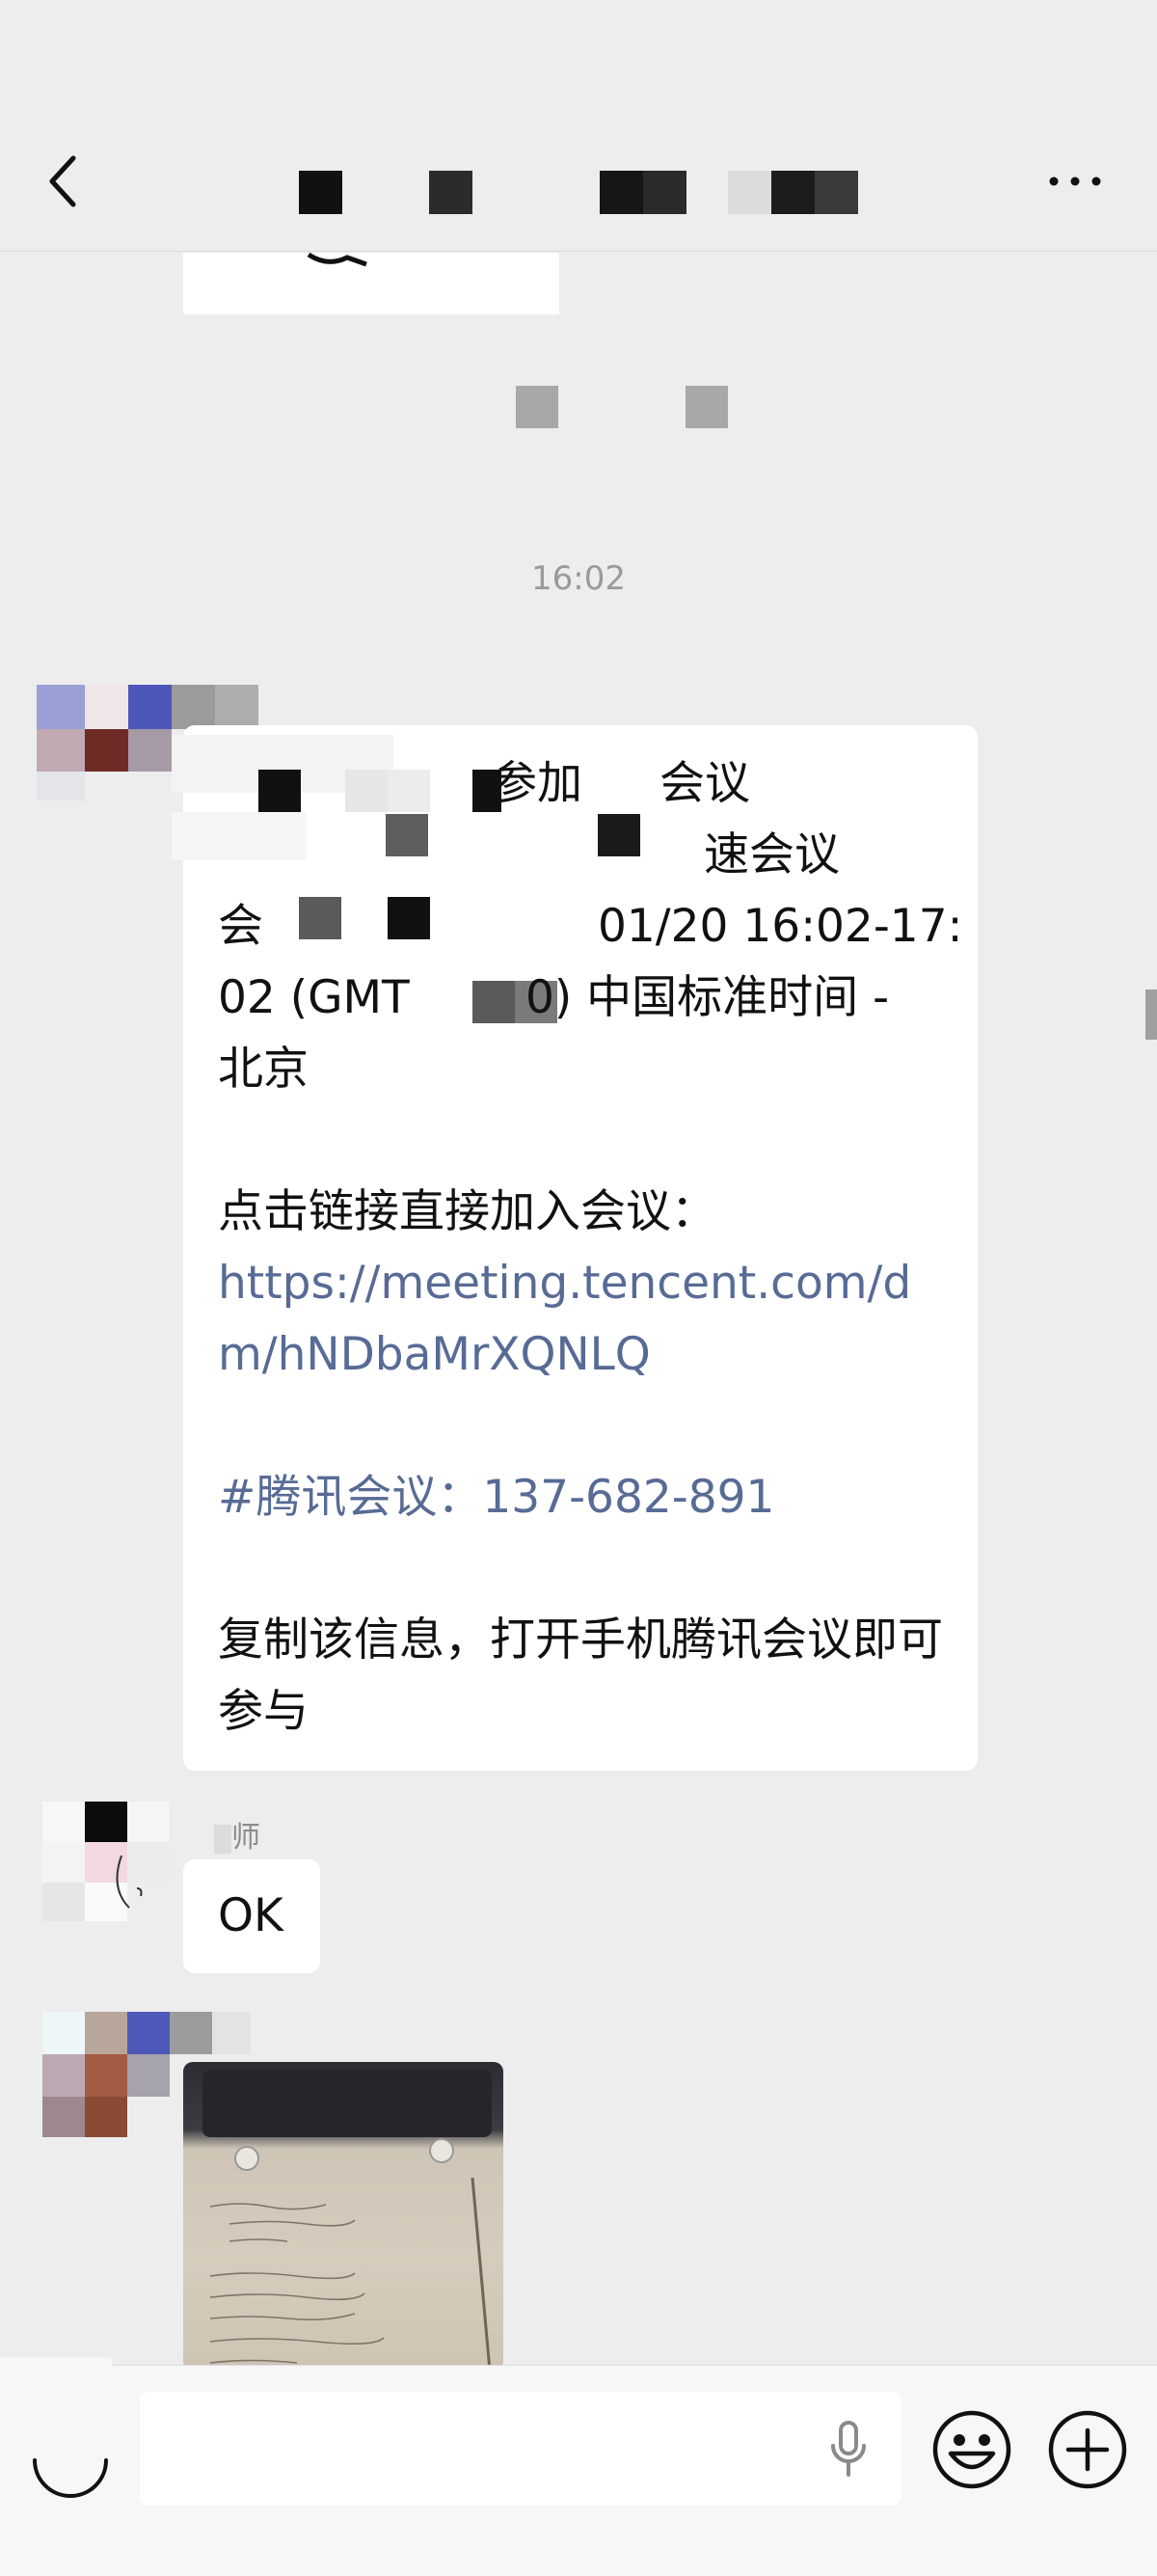 Image resolution: width=1157 pixels, height=2576 pixels. What do you see at coordinates (1151, 1015) in the screenshot?
I see `scroll-indicator` at bounding box center [1151, 1015].